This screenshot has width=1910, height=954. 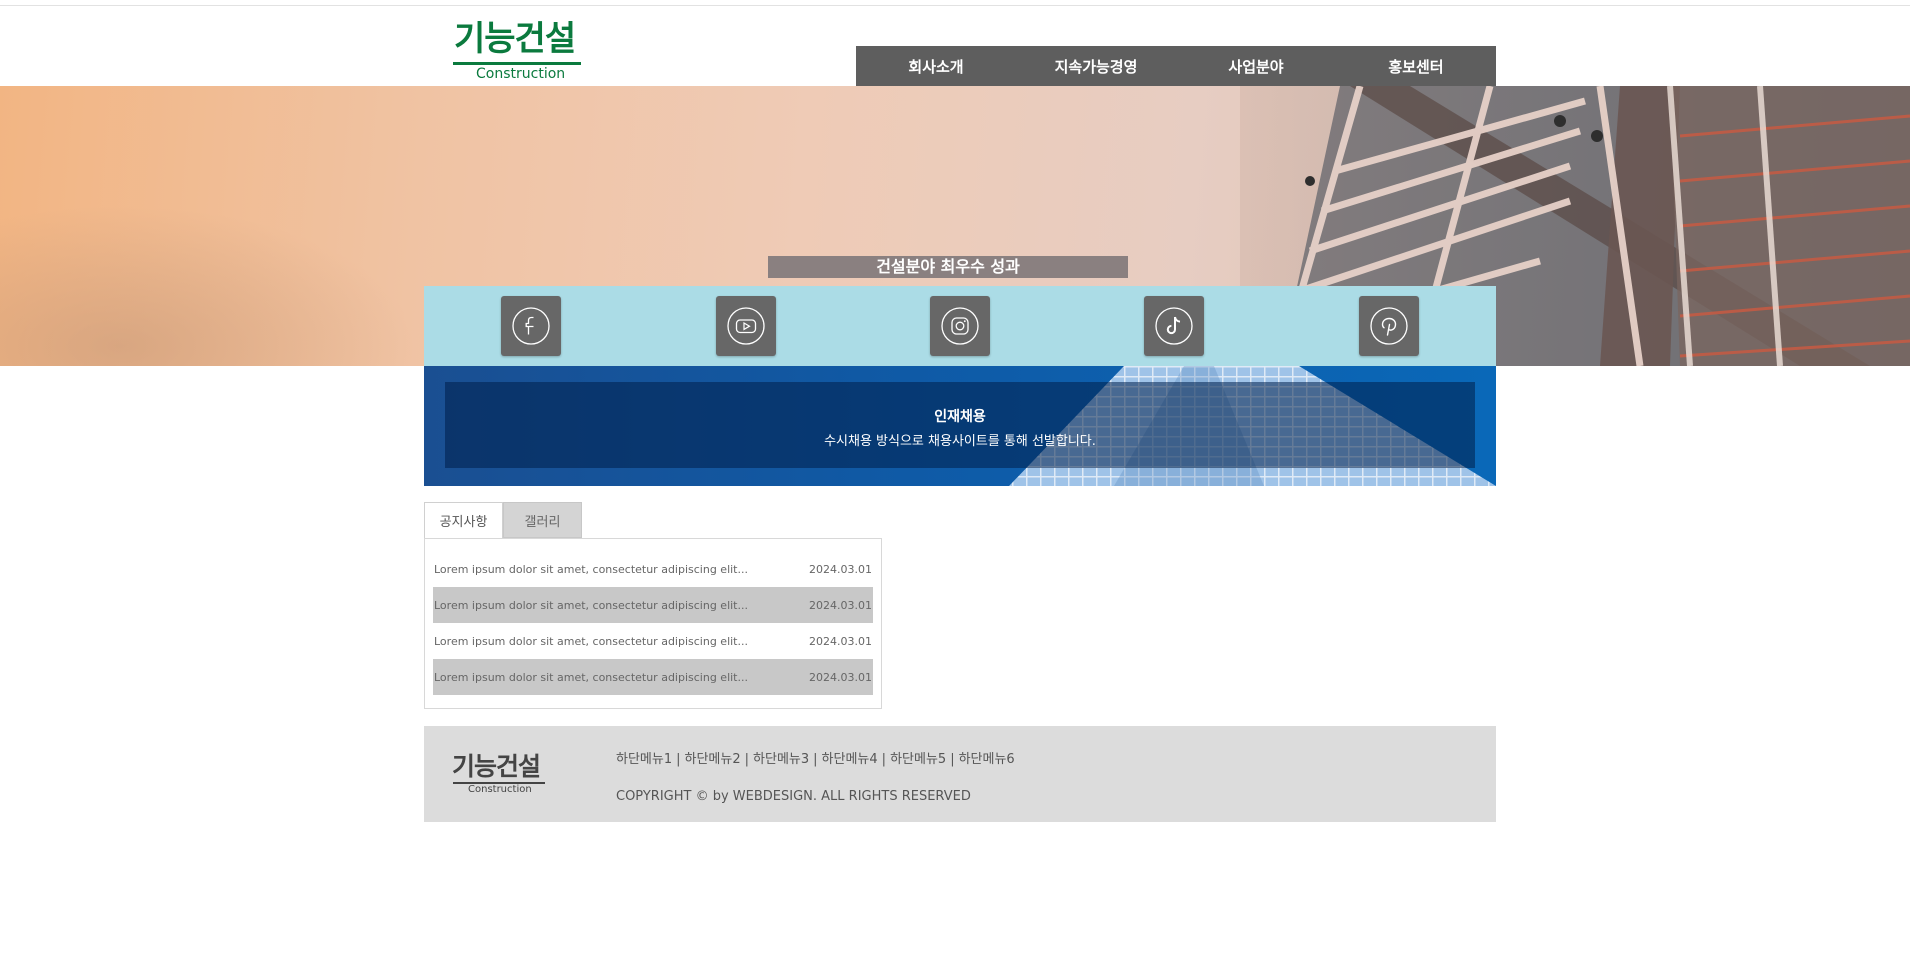 I want to click on footer-logo: 기능건설 Construction, so click(x=498, y=775).